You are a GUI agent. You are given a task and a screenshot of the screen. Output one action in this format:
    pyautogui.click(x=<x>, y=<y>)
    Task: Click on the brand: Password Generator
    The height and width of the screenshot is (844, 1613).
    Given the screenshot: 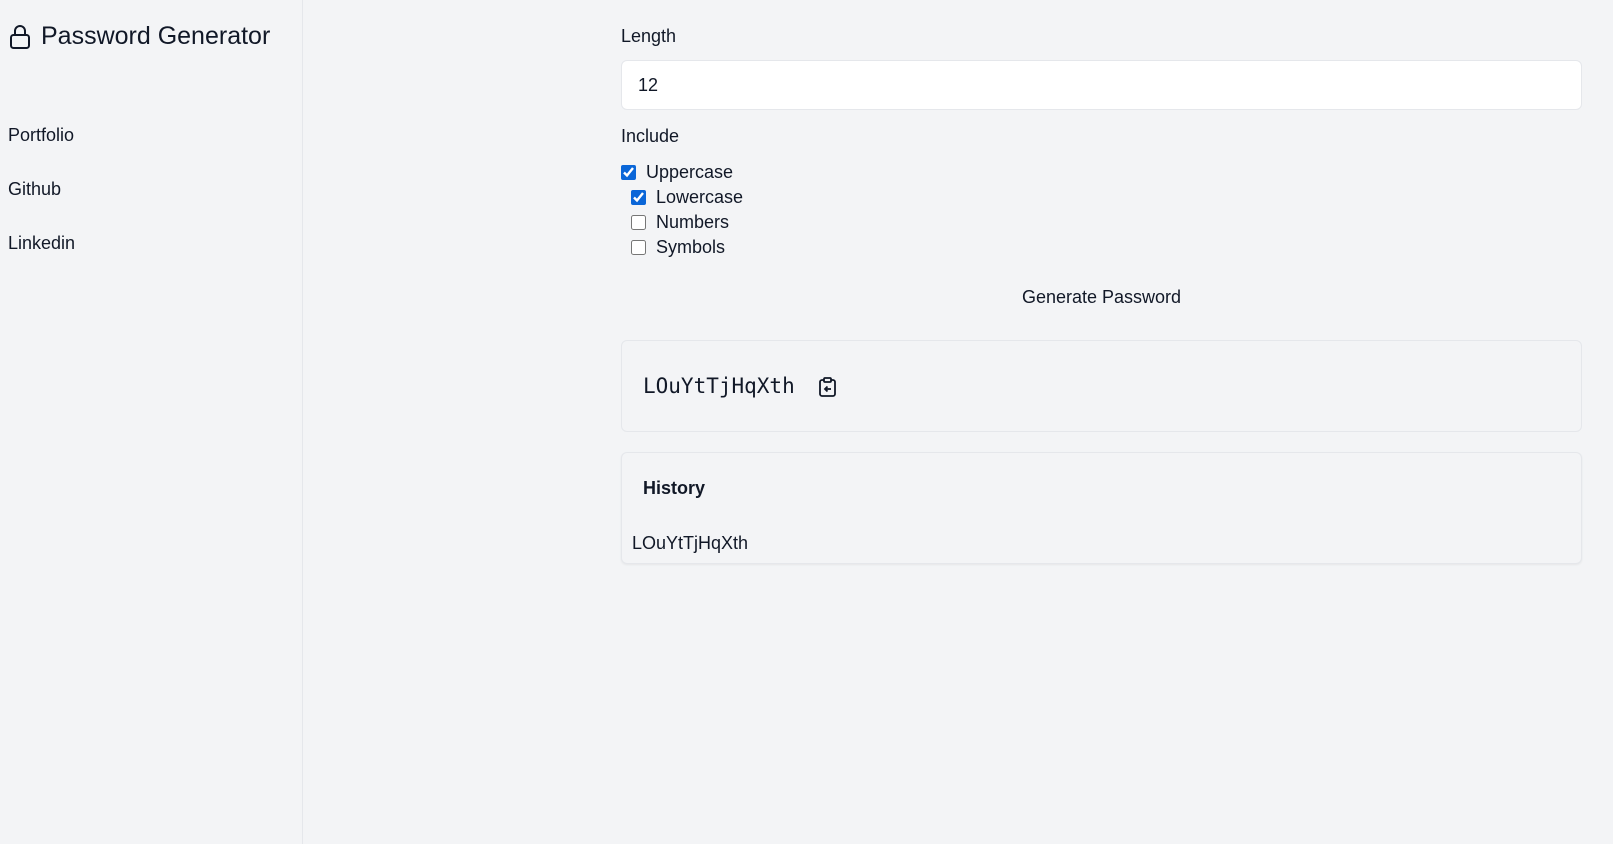 What is the action you would take?
    pyautogui.click(x=139, y=36)
    